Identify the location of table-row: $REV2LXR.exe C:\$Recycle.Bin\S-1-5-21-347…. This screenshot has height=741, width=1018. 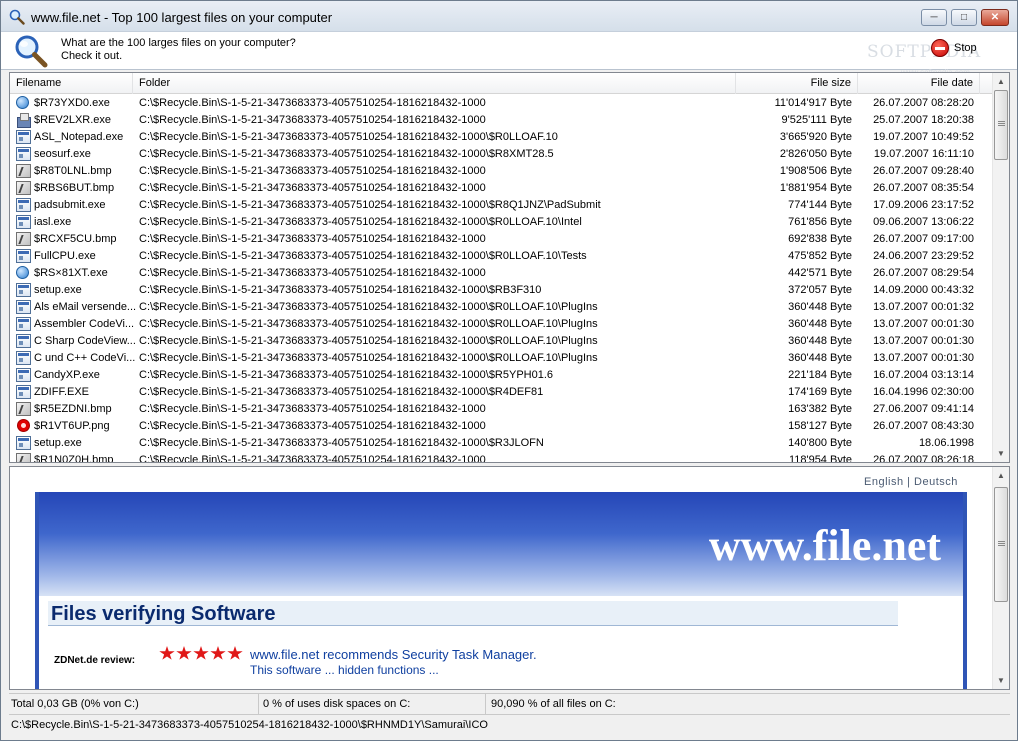
(502, 120).